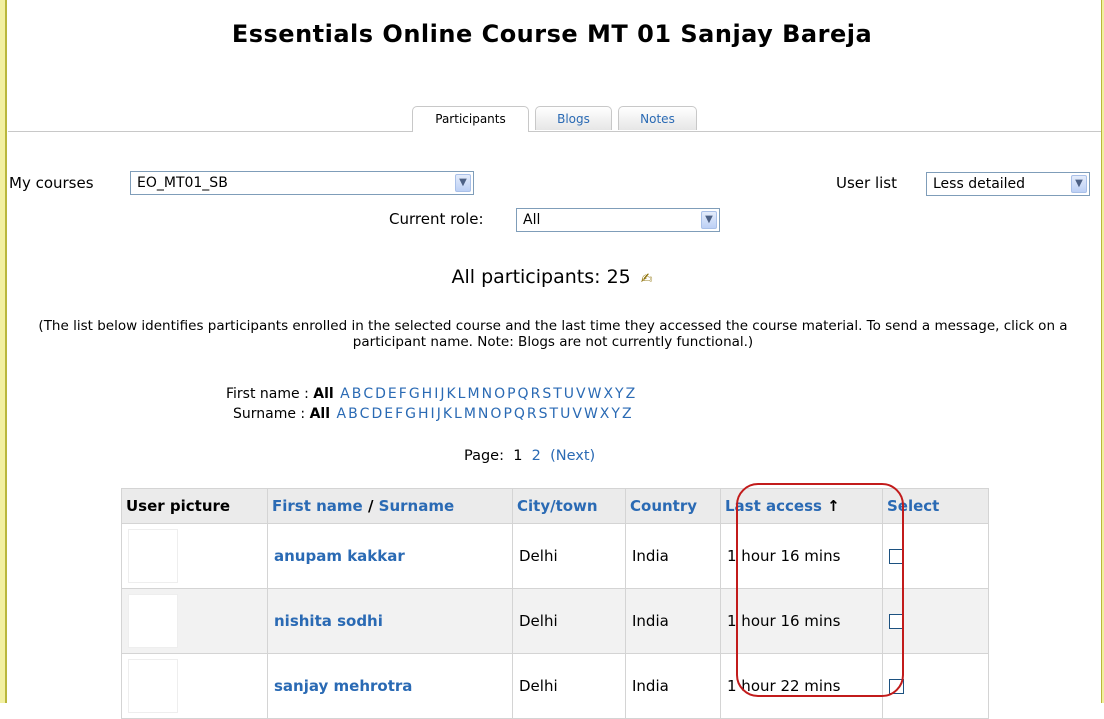 This screenshot has width=1104, height=719. Describe the element at coordinates (368, 394) in the screenshot. I see `first-name-letter-c: C` at that location.